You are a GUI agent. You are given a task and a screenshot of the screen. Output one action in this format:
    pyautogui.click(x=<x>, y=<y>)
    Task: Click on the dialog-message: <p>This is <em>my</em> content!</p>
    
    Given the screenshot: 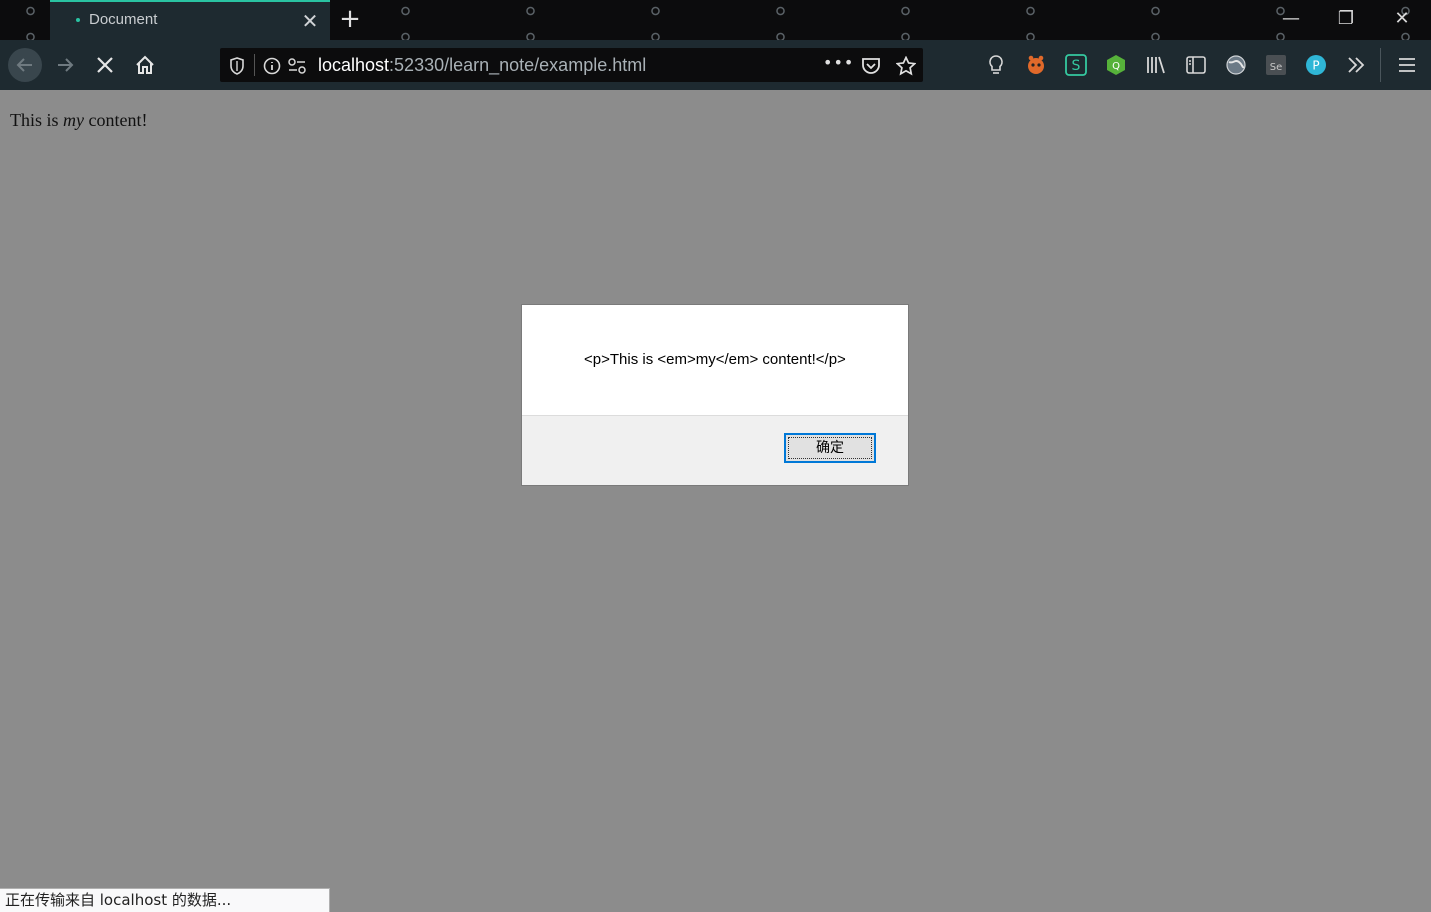 What is the action you would take?
    pyautogui.click(x=715, y=359)
    